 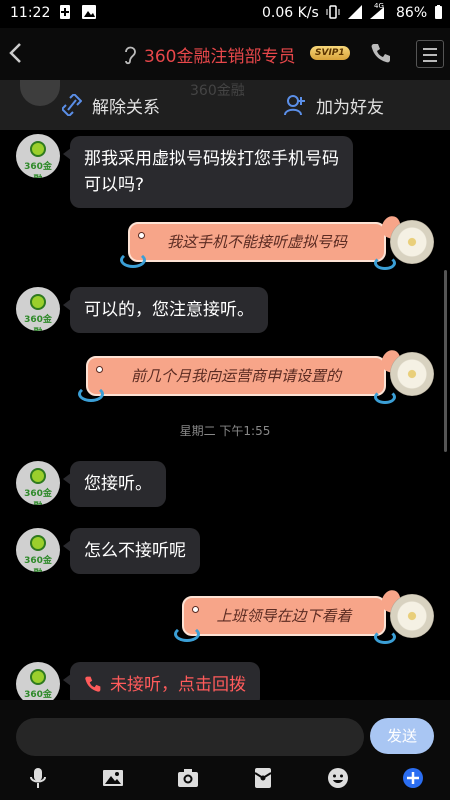 I want to click on background-name: 360金融, so click(x=217, y=91).